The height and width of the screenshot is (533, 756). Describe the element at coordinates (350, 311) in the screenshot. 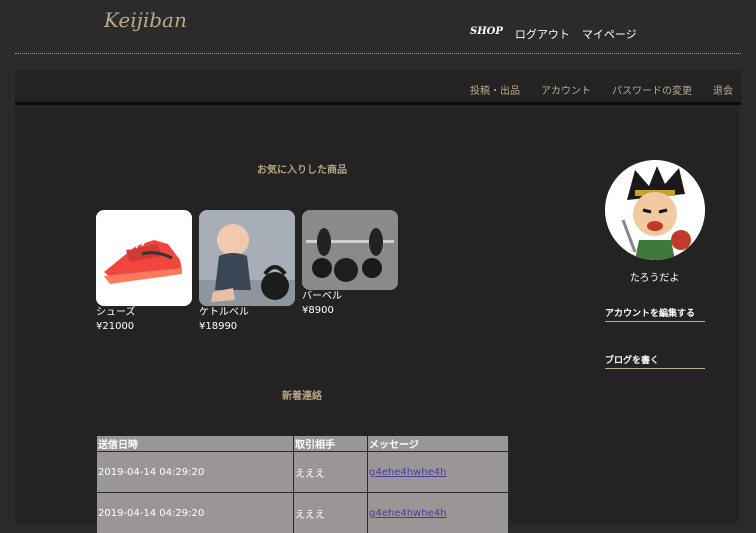

I see `product-price: ¥8900` at that location.